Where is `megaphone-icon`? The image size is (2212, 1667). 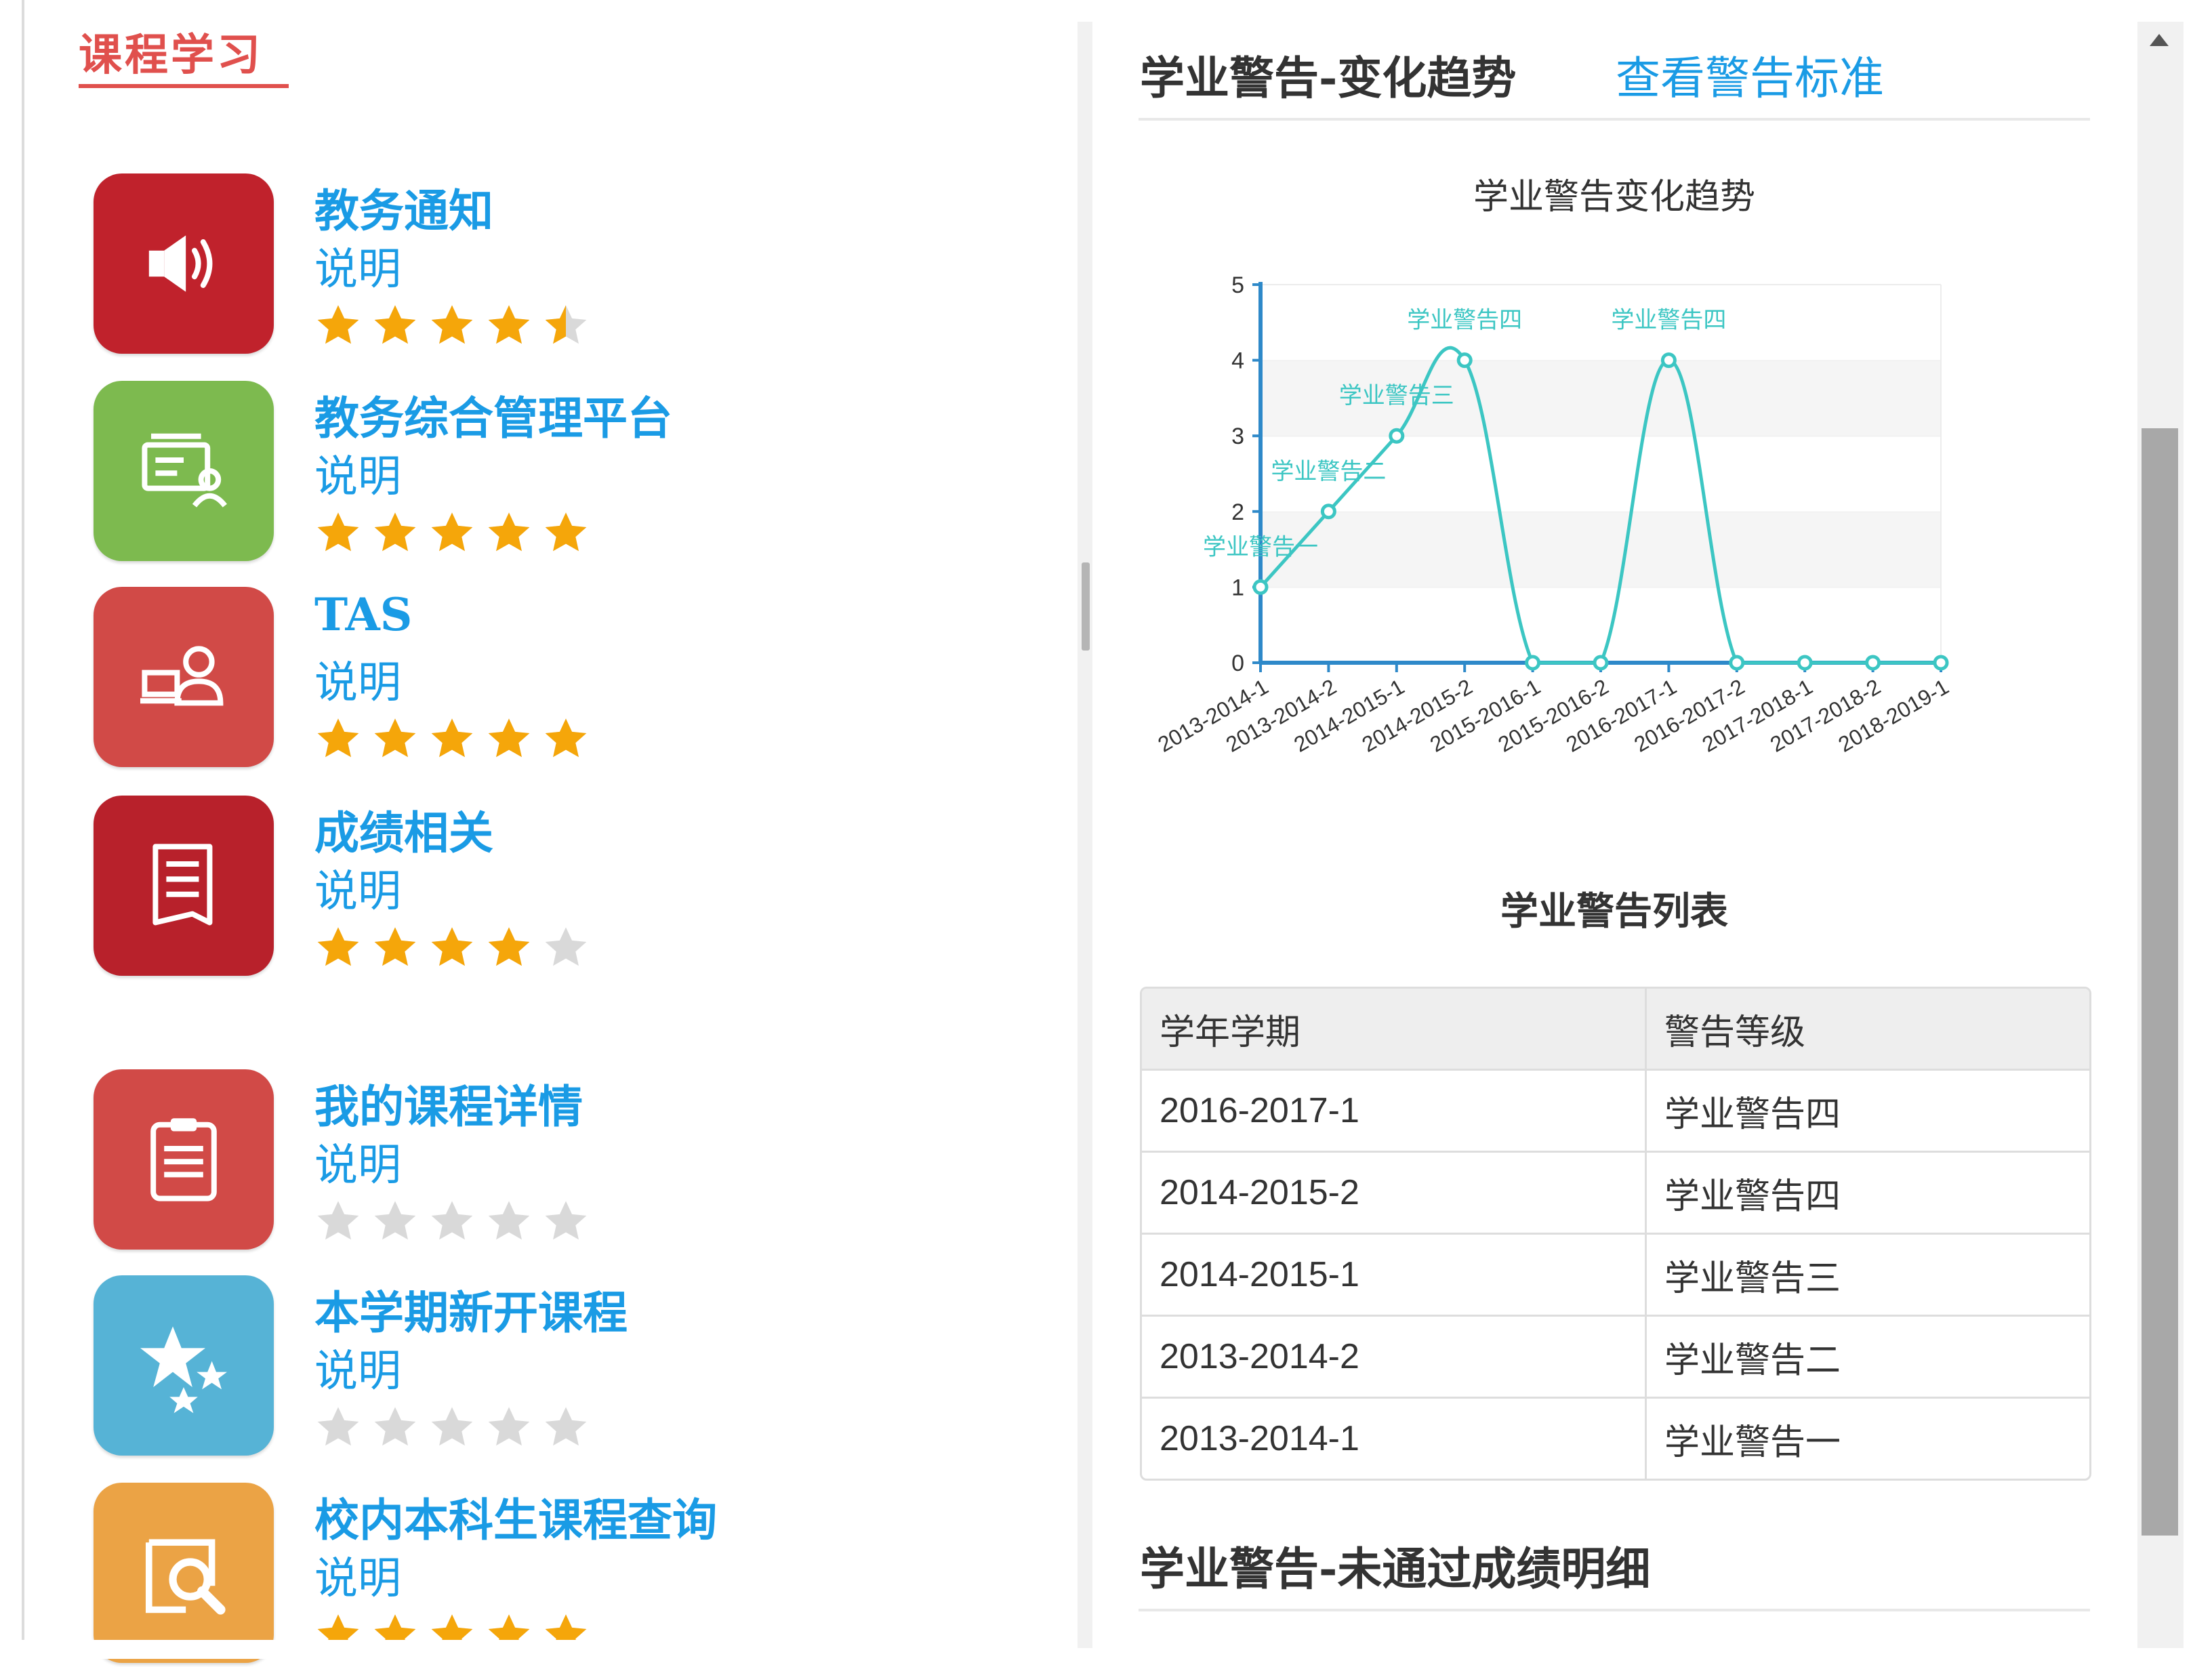
megaphone-icon is located at coordinates (184, 263).